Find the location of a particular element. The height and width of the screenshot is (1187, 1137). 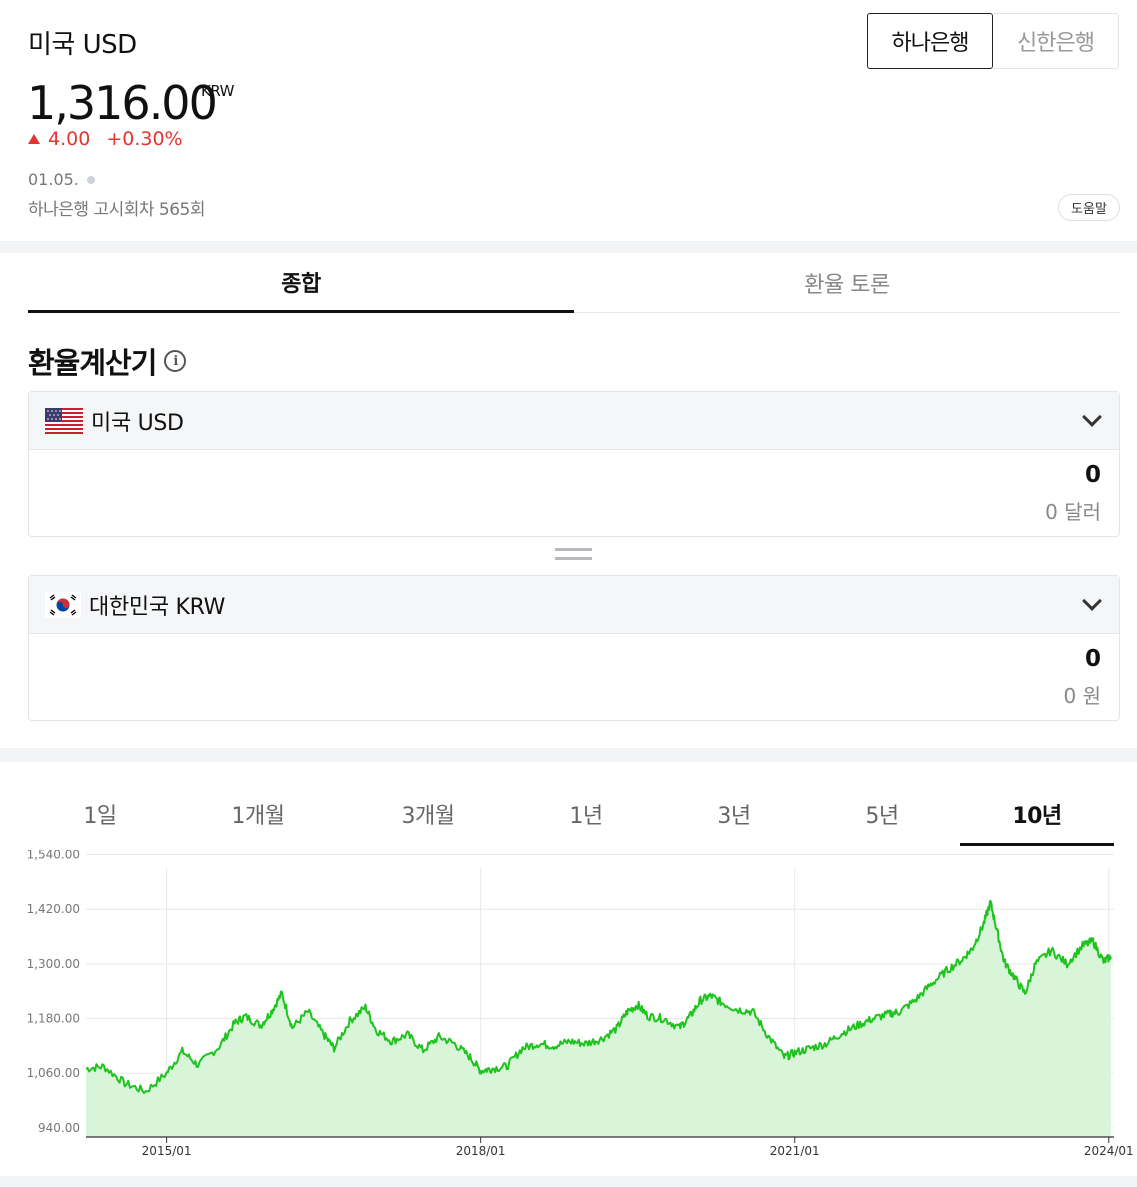

y-tick-label: 1,180.00 is located at coordinates (53, 1019).